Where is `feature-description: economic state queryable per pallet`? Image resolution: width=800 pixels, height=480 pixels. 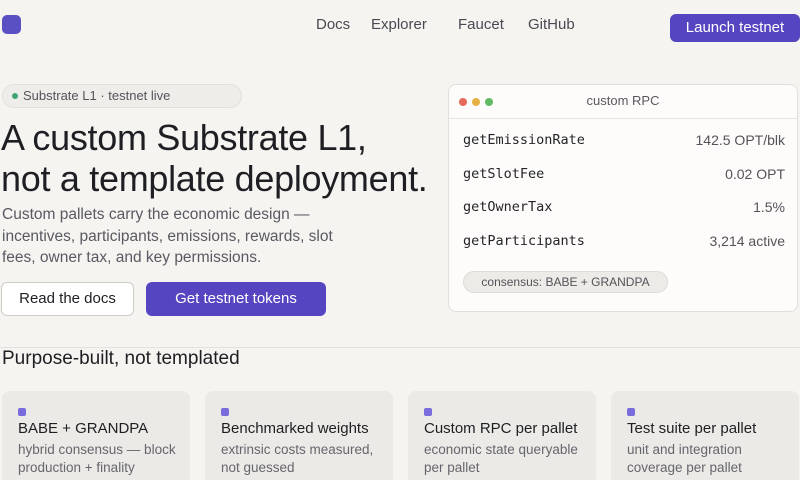 feature-description: economic state queryable per pallet is located at coordinates (501, 458).